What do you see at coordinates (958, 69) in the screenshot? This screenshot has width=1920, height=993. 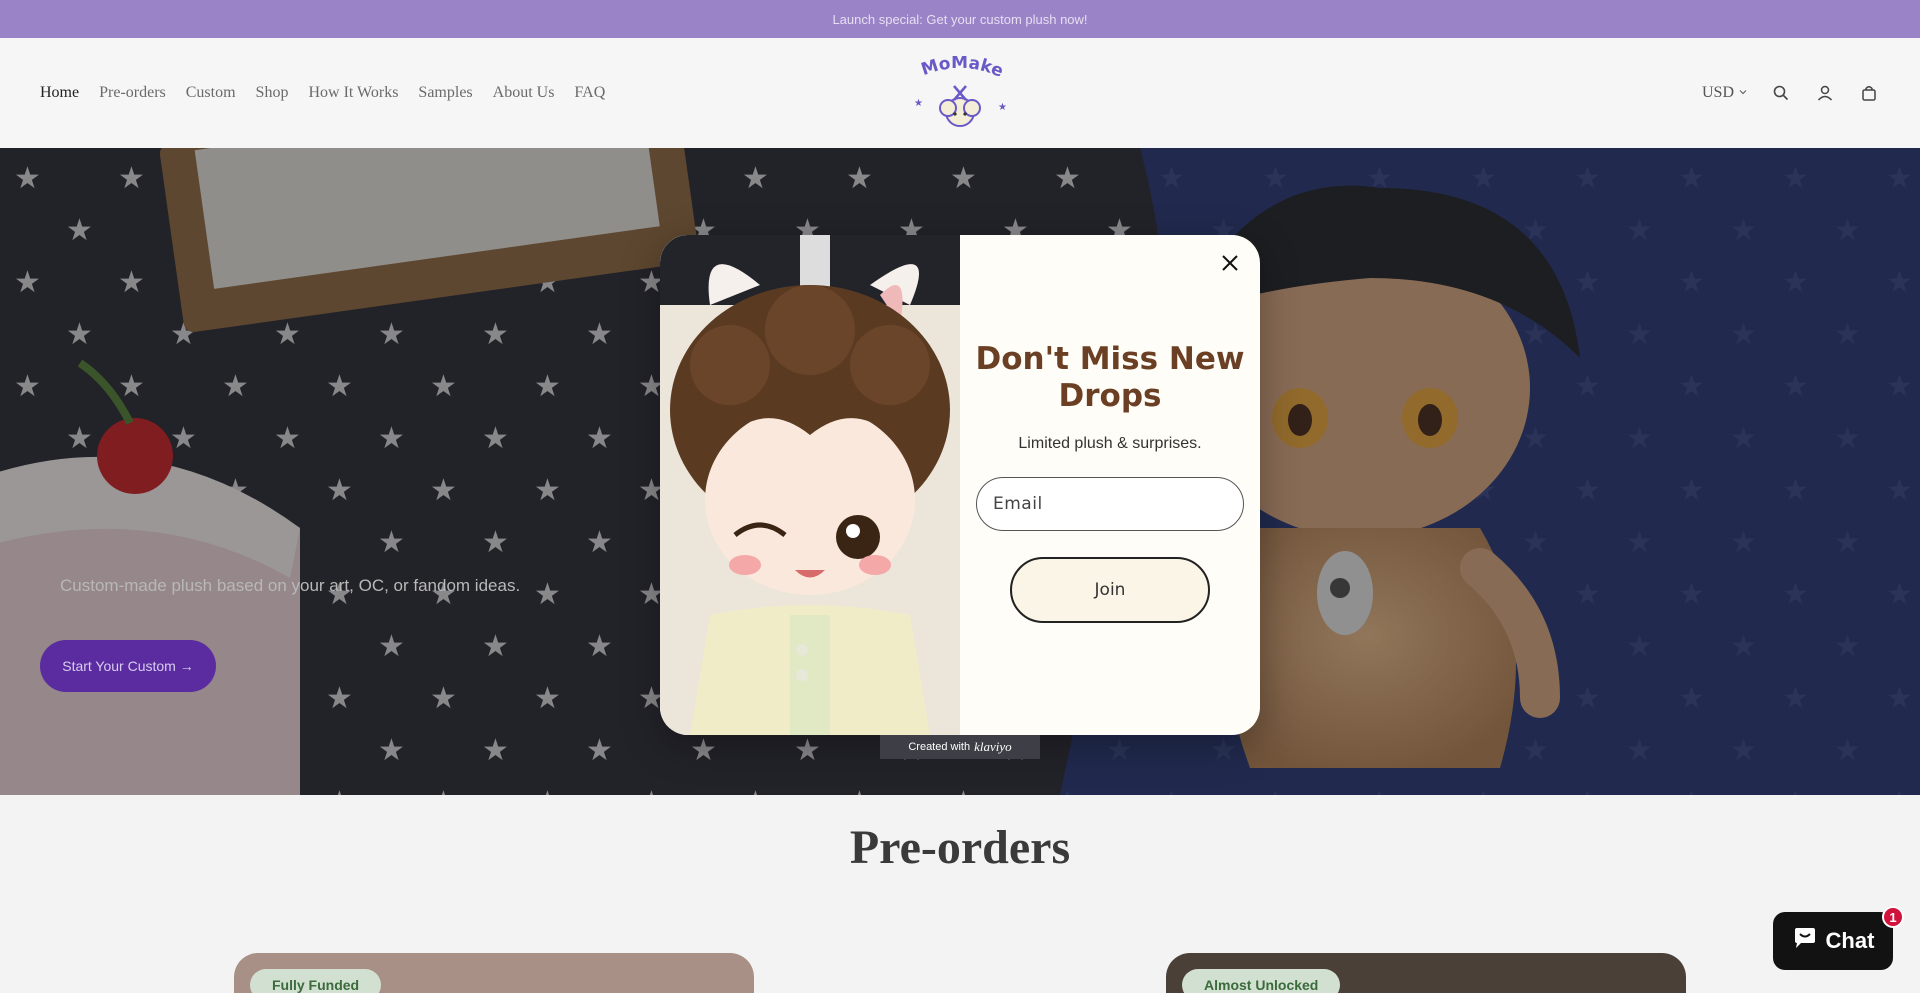 I see `svg-text: MoMakeIt` at bounding box center [958, 69].